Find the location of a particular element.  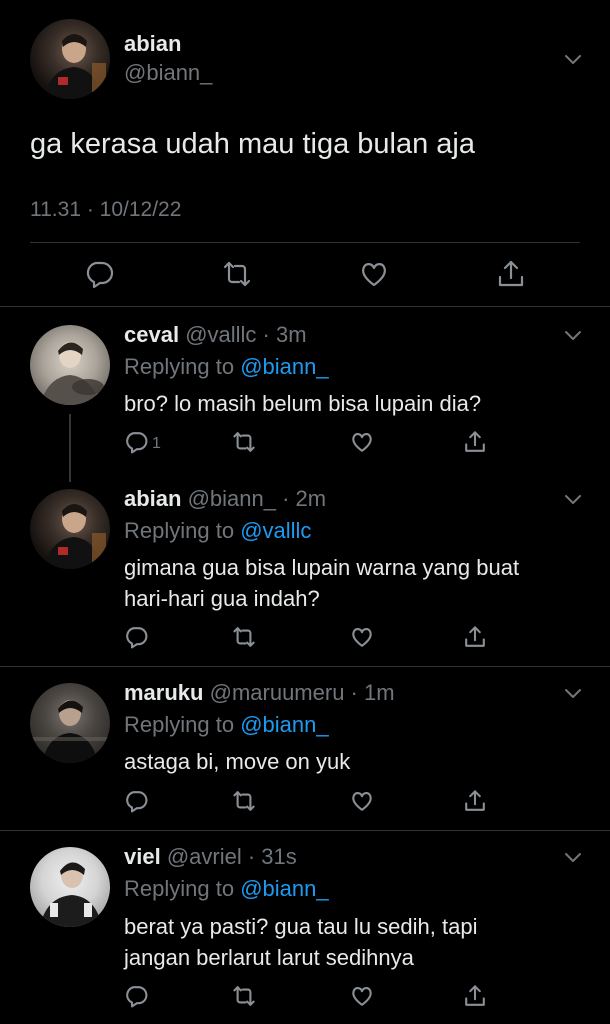

reply-header: viel @avriel · 31s is located at coordinates (210, 857).